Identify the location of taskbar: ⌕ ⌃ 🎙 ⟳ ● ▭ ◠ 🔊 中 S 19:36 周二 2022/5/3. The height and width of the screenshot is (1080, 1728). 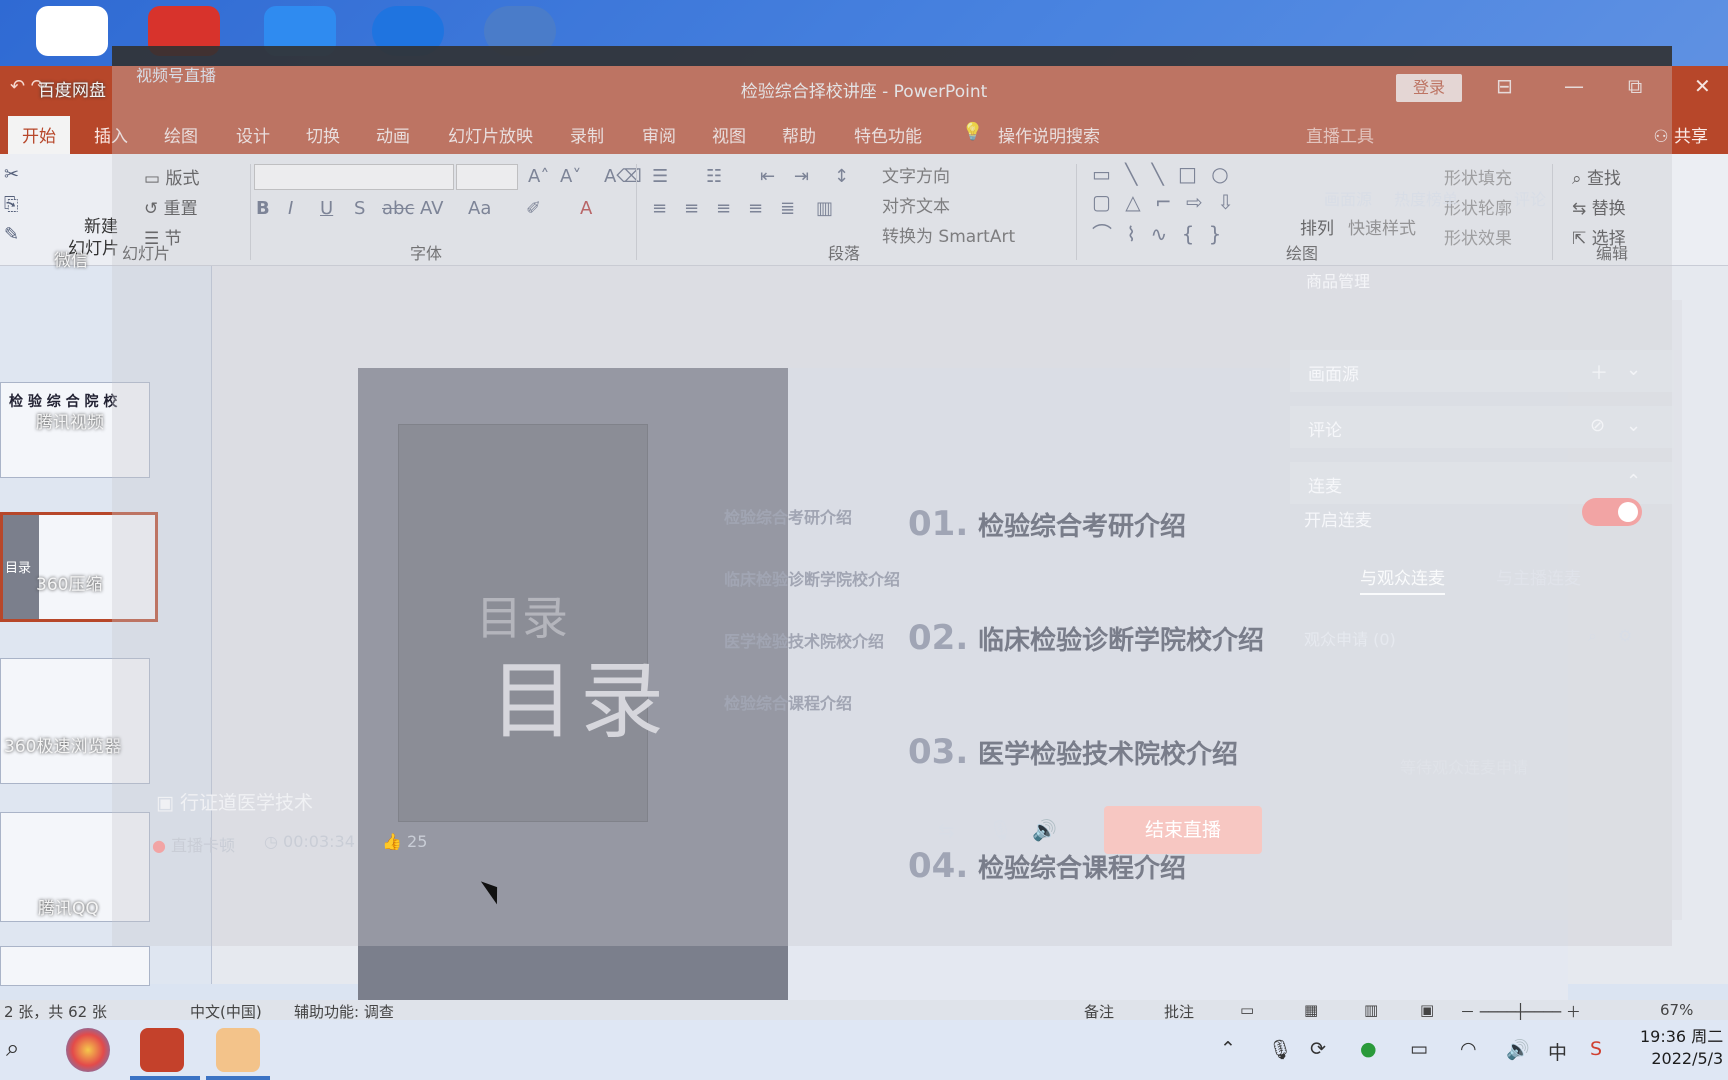
(864, 1050).